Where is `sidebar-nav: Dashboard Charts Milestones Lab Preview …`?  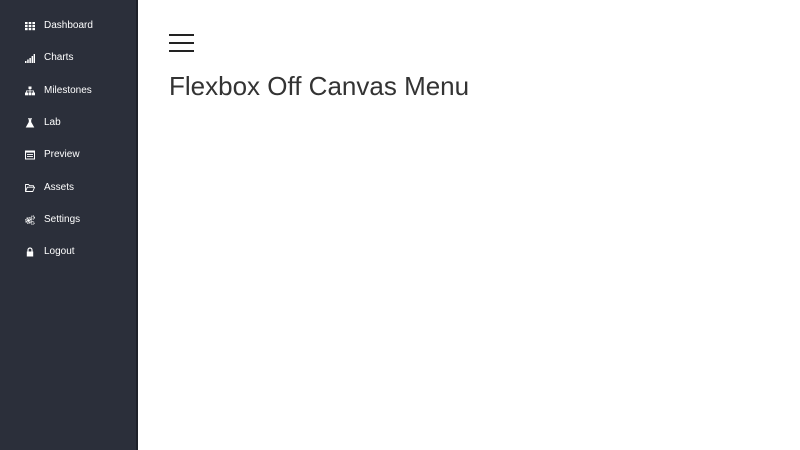
sidebar-nav: Dashboard Charts Milestones Lab Preview … is located at coordinates (68, 134).